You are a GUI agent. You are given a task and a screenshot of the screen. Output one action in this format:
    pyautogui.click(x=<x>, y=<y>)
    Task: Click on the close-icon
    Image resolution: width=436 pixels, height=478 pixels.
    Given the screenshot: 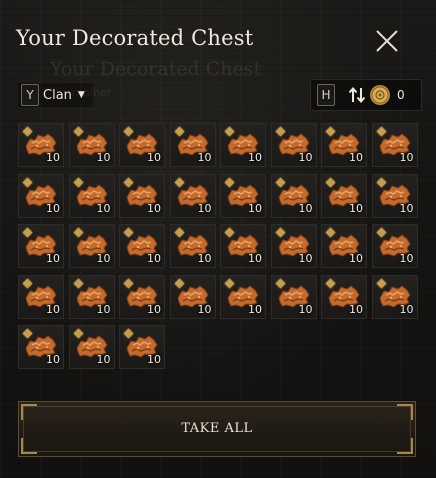 What is the action you would take?
    pyautogui.click(x=387, y=41)
    